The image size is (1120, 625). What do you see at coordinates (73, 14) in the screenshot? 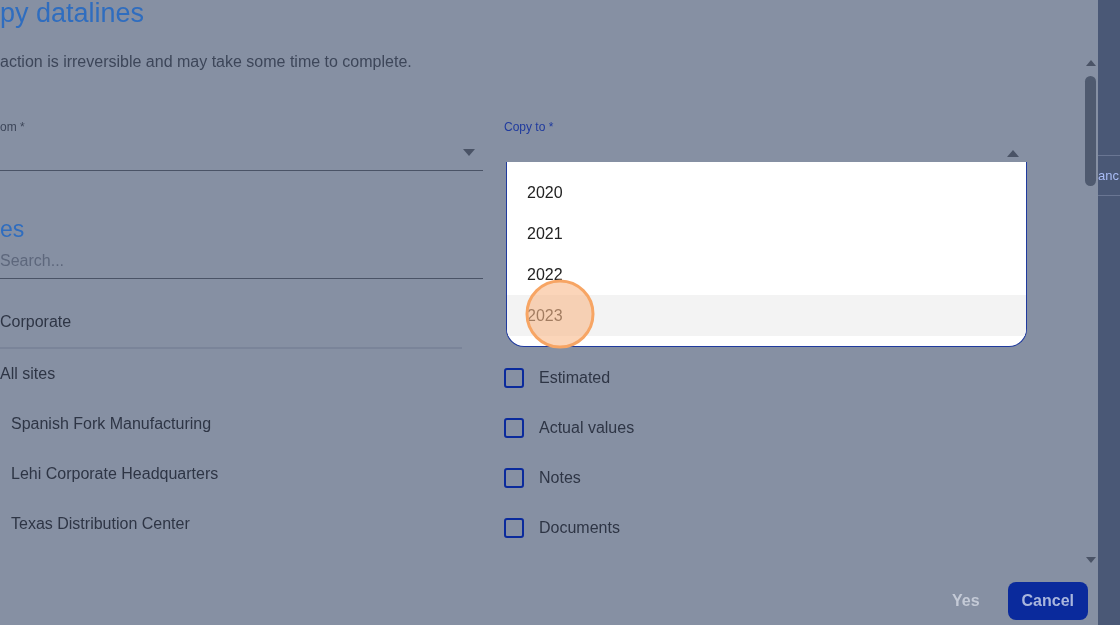
I see `dialog-title: py datalines` at bounding box center [73, 14].